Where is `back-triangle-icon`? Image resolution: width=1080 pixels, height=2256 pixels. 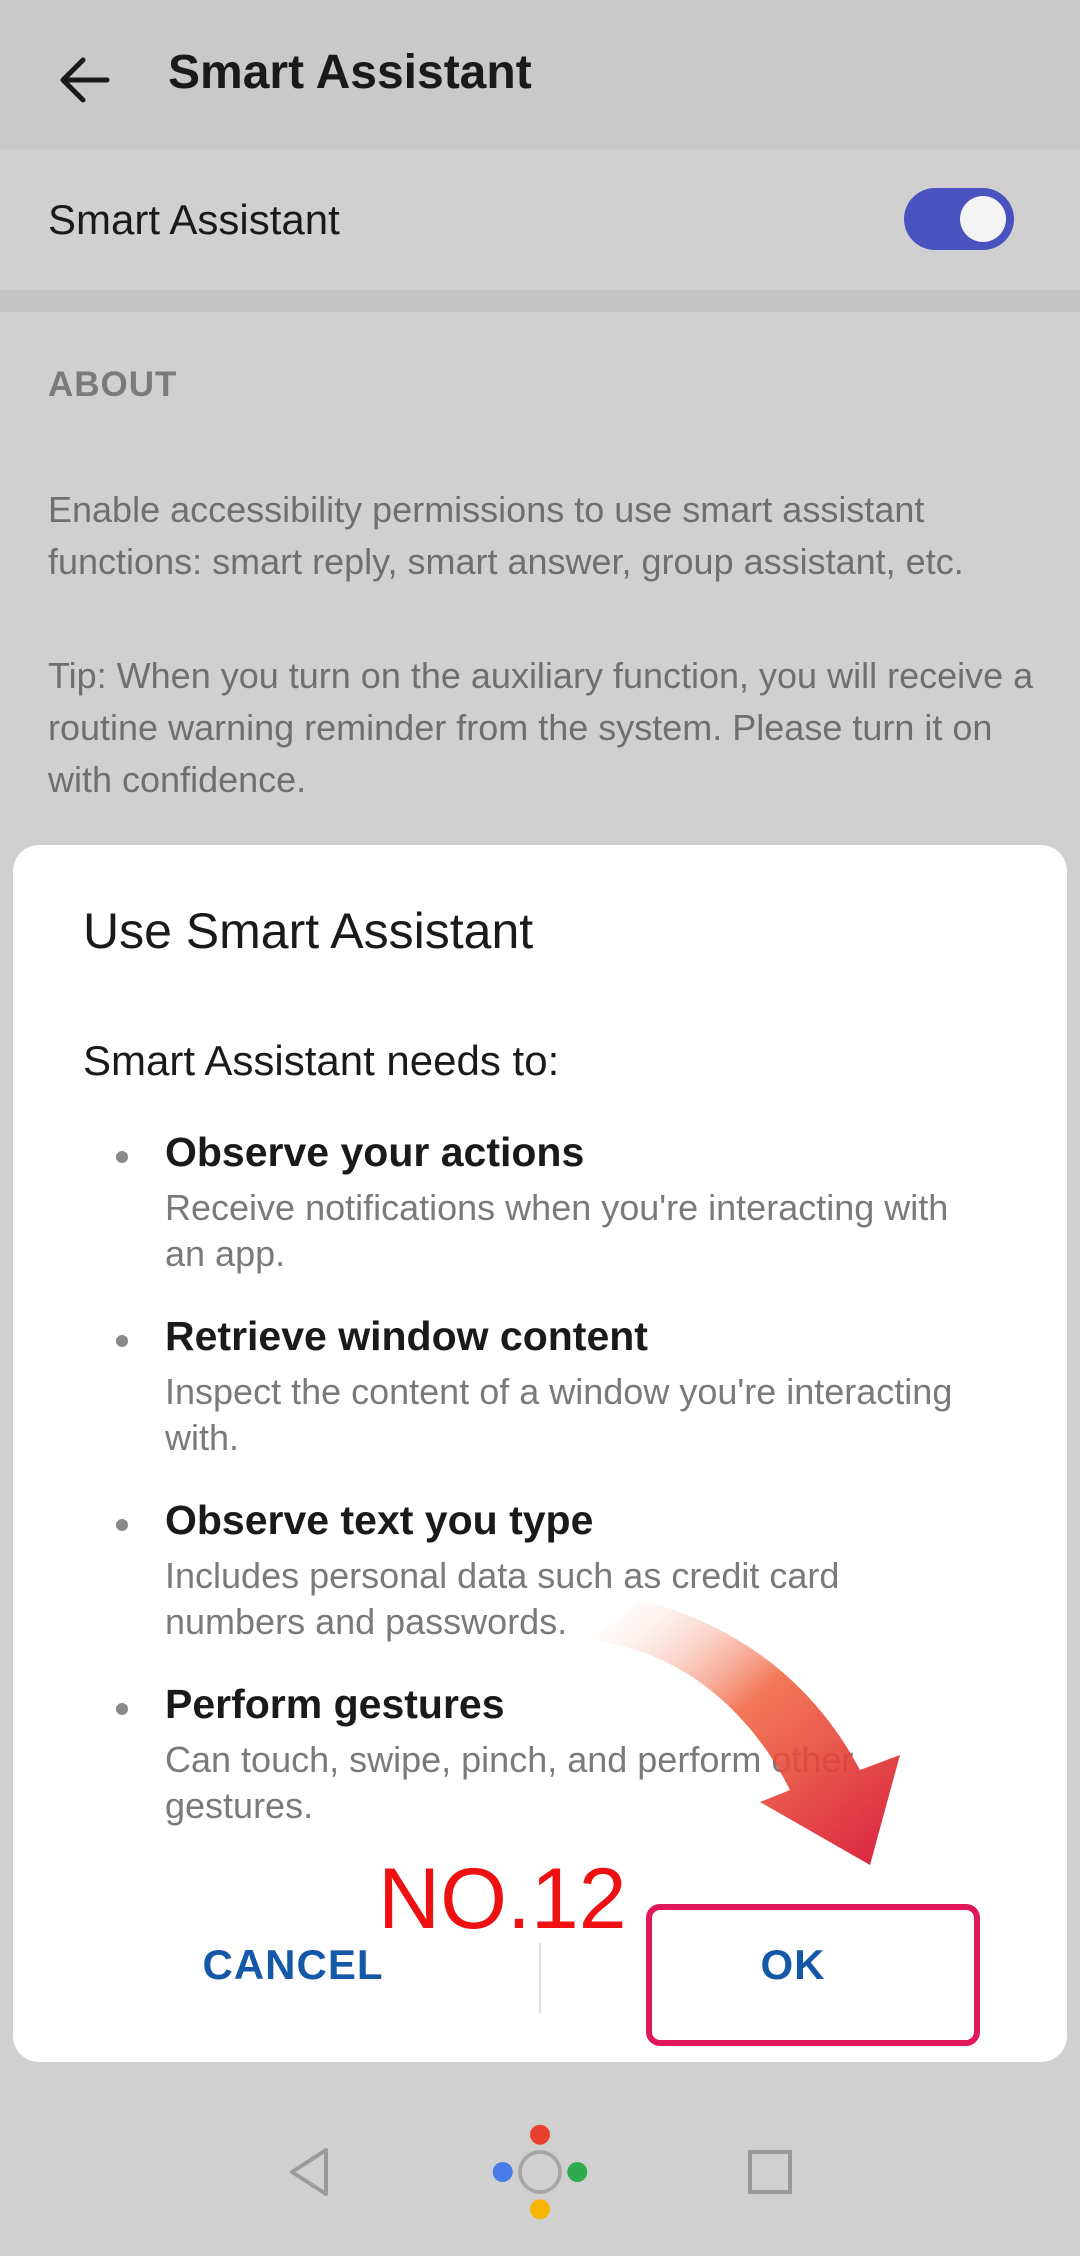
back-triangle-icon is located at coordinates (309, 2172).